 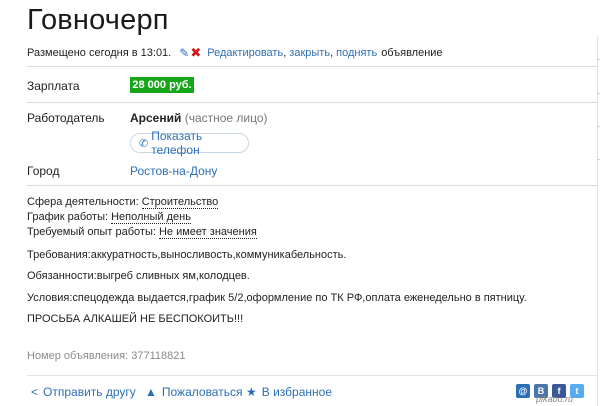 What do you see at coordinates (144, 143) in the screenshot?
I see `phone-icon: ✆` at bounding box center [144, 143].